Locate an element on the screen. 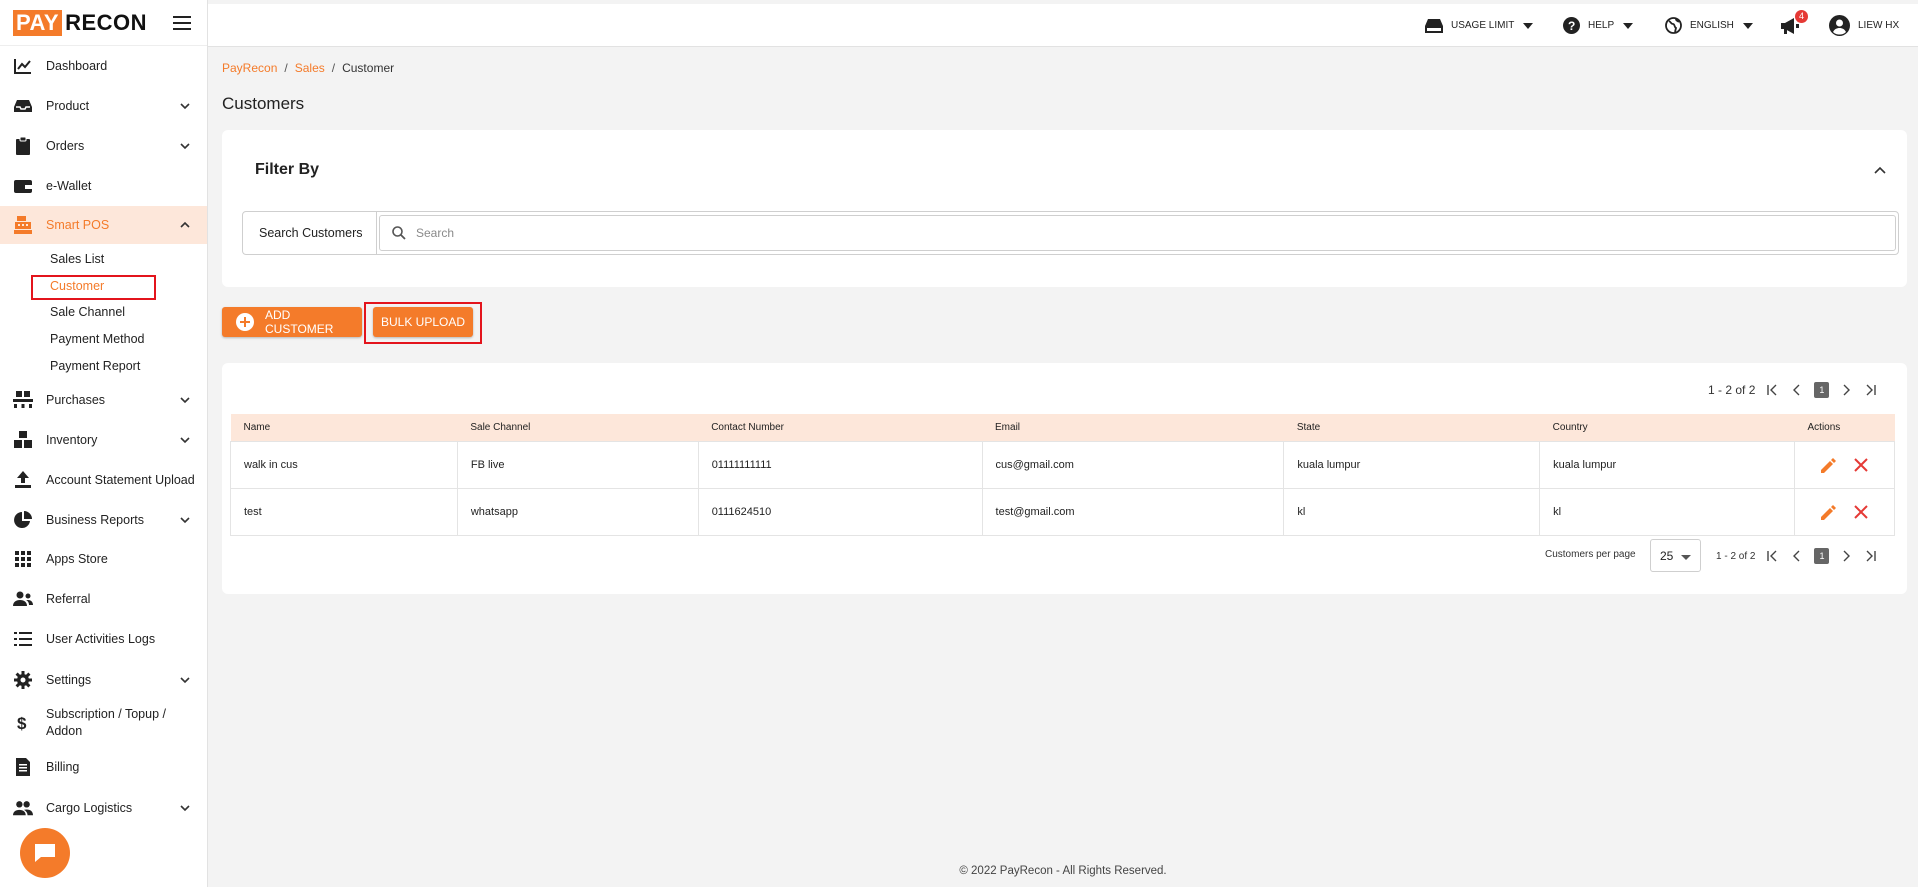 This screenshot has width=1918, height=887. breadcrumb: PayRecon / Sales / Customer is located at coordinates (308, 68).